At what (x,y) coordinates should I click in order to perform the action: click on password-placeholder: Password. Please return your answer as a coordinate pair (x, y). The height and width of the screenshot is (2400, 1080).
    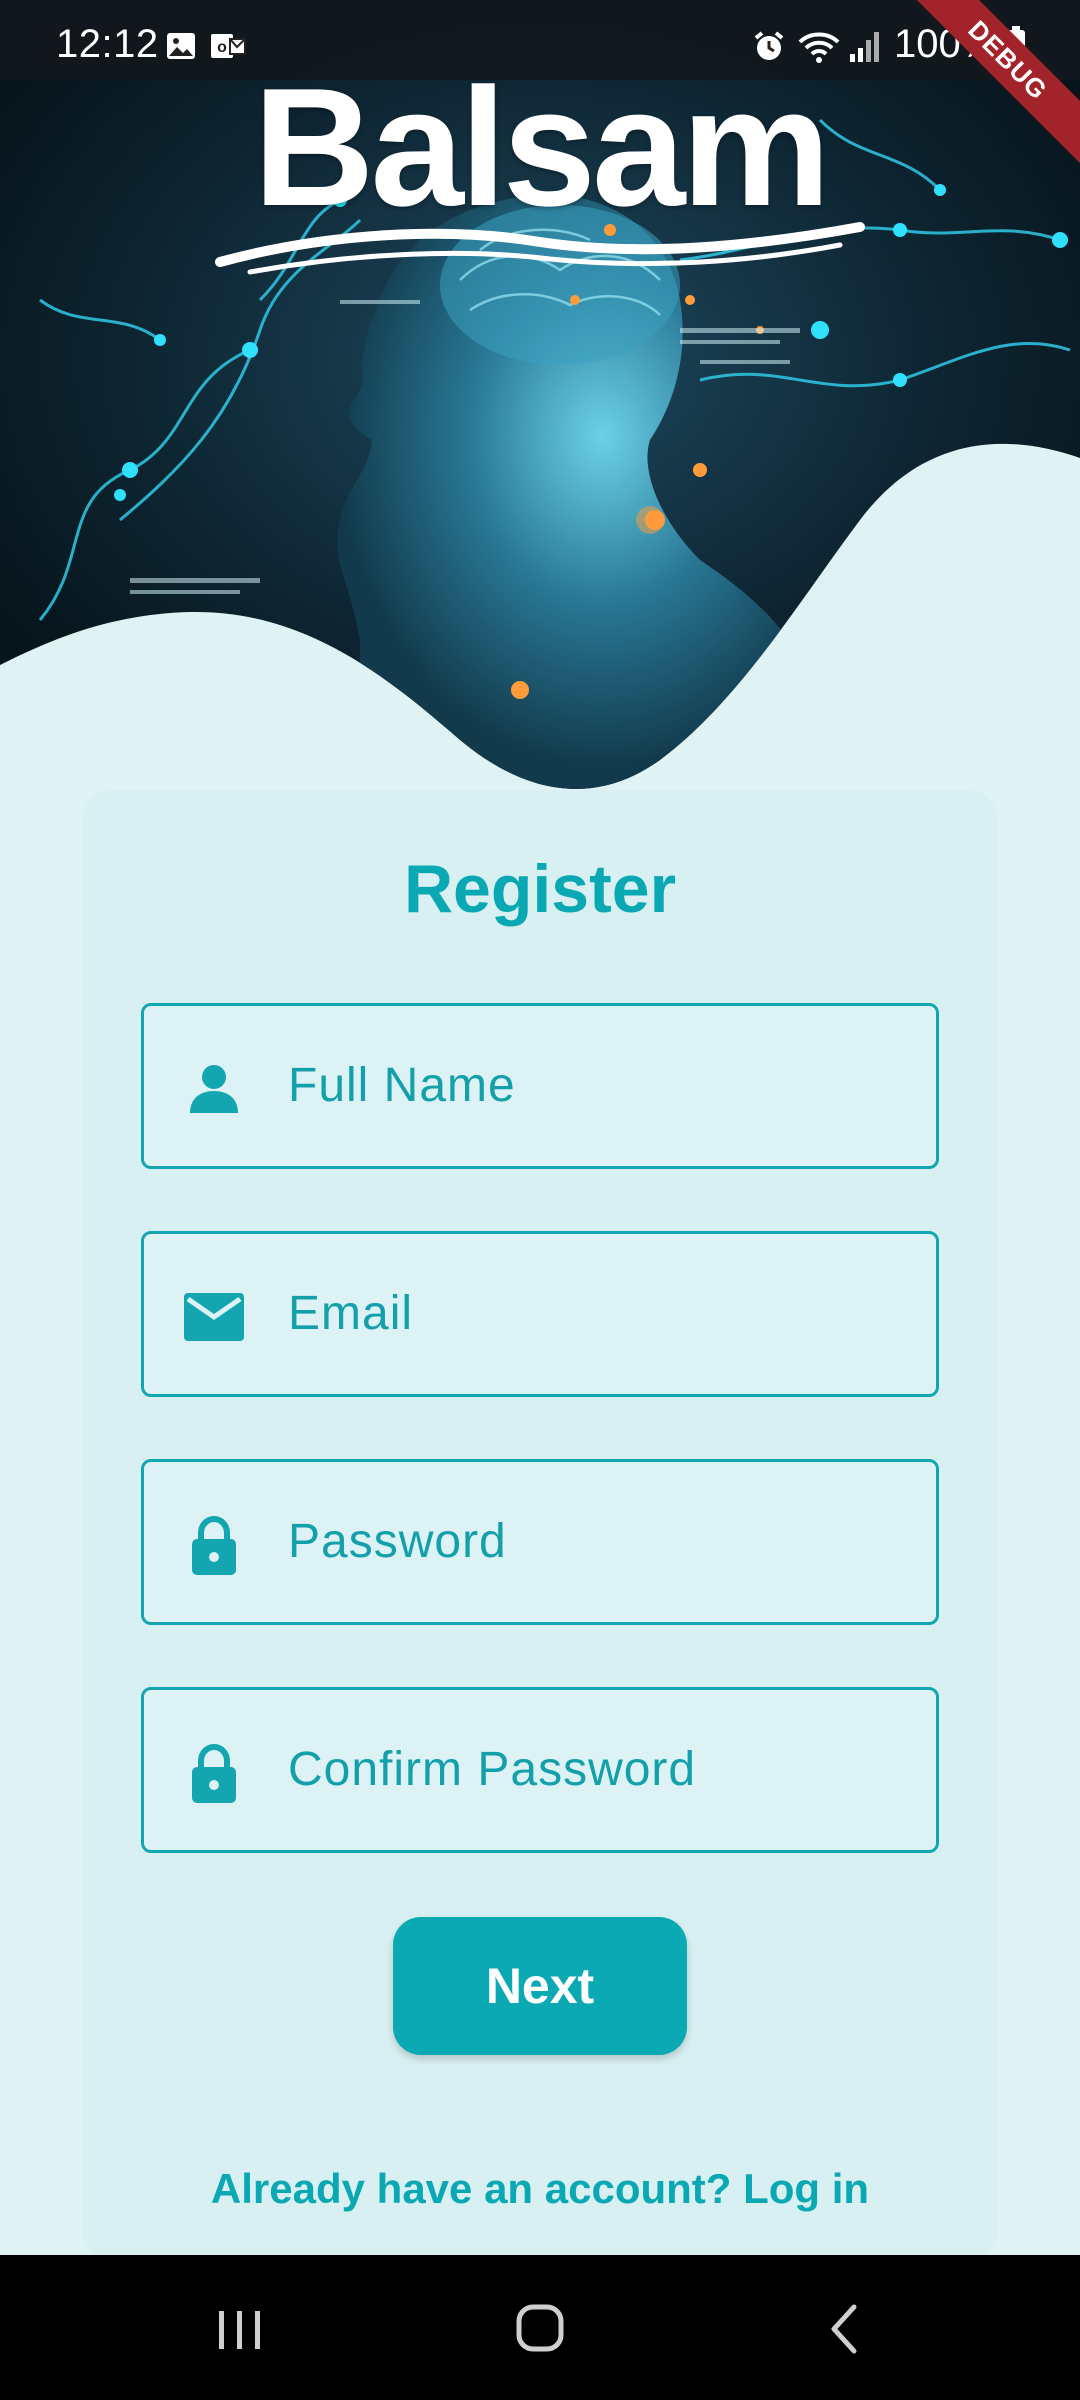
    Looking at the image, I should click on (397, 1541).